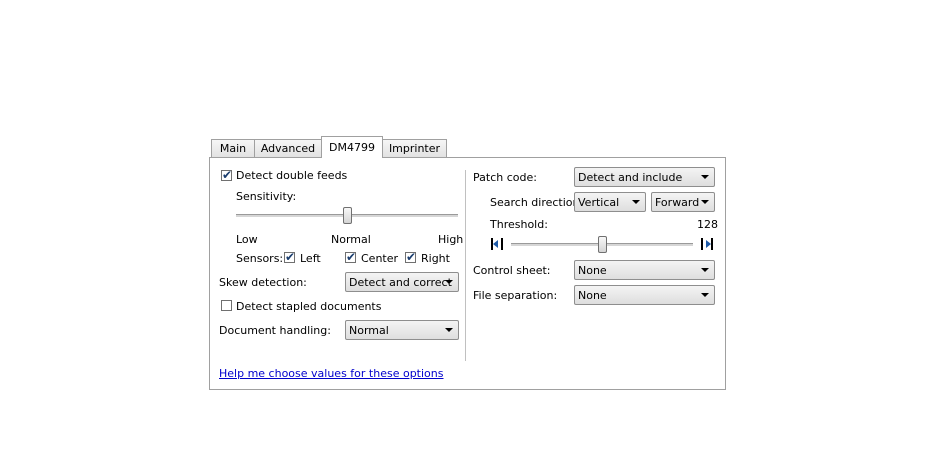 Image resolution: width=936 pixels, height=473 pixels. I want to click on sensitivity-label: Sensitivity:, so click(266, 196).